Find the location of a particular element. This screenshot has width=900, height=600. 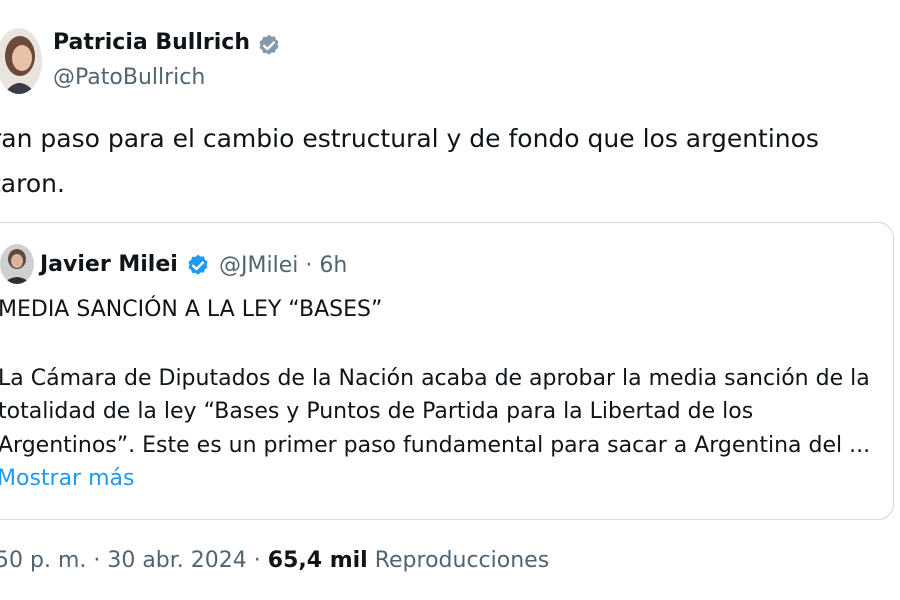

quoted-author-handle: @JMilei is located at coordinates (258, 265).